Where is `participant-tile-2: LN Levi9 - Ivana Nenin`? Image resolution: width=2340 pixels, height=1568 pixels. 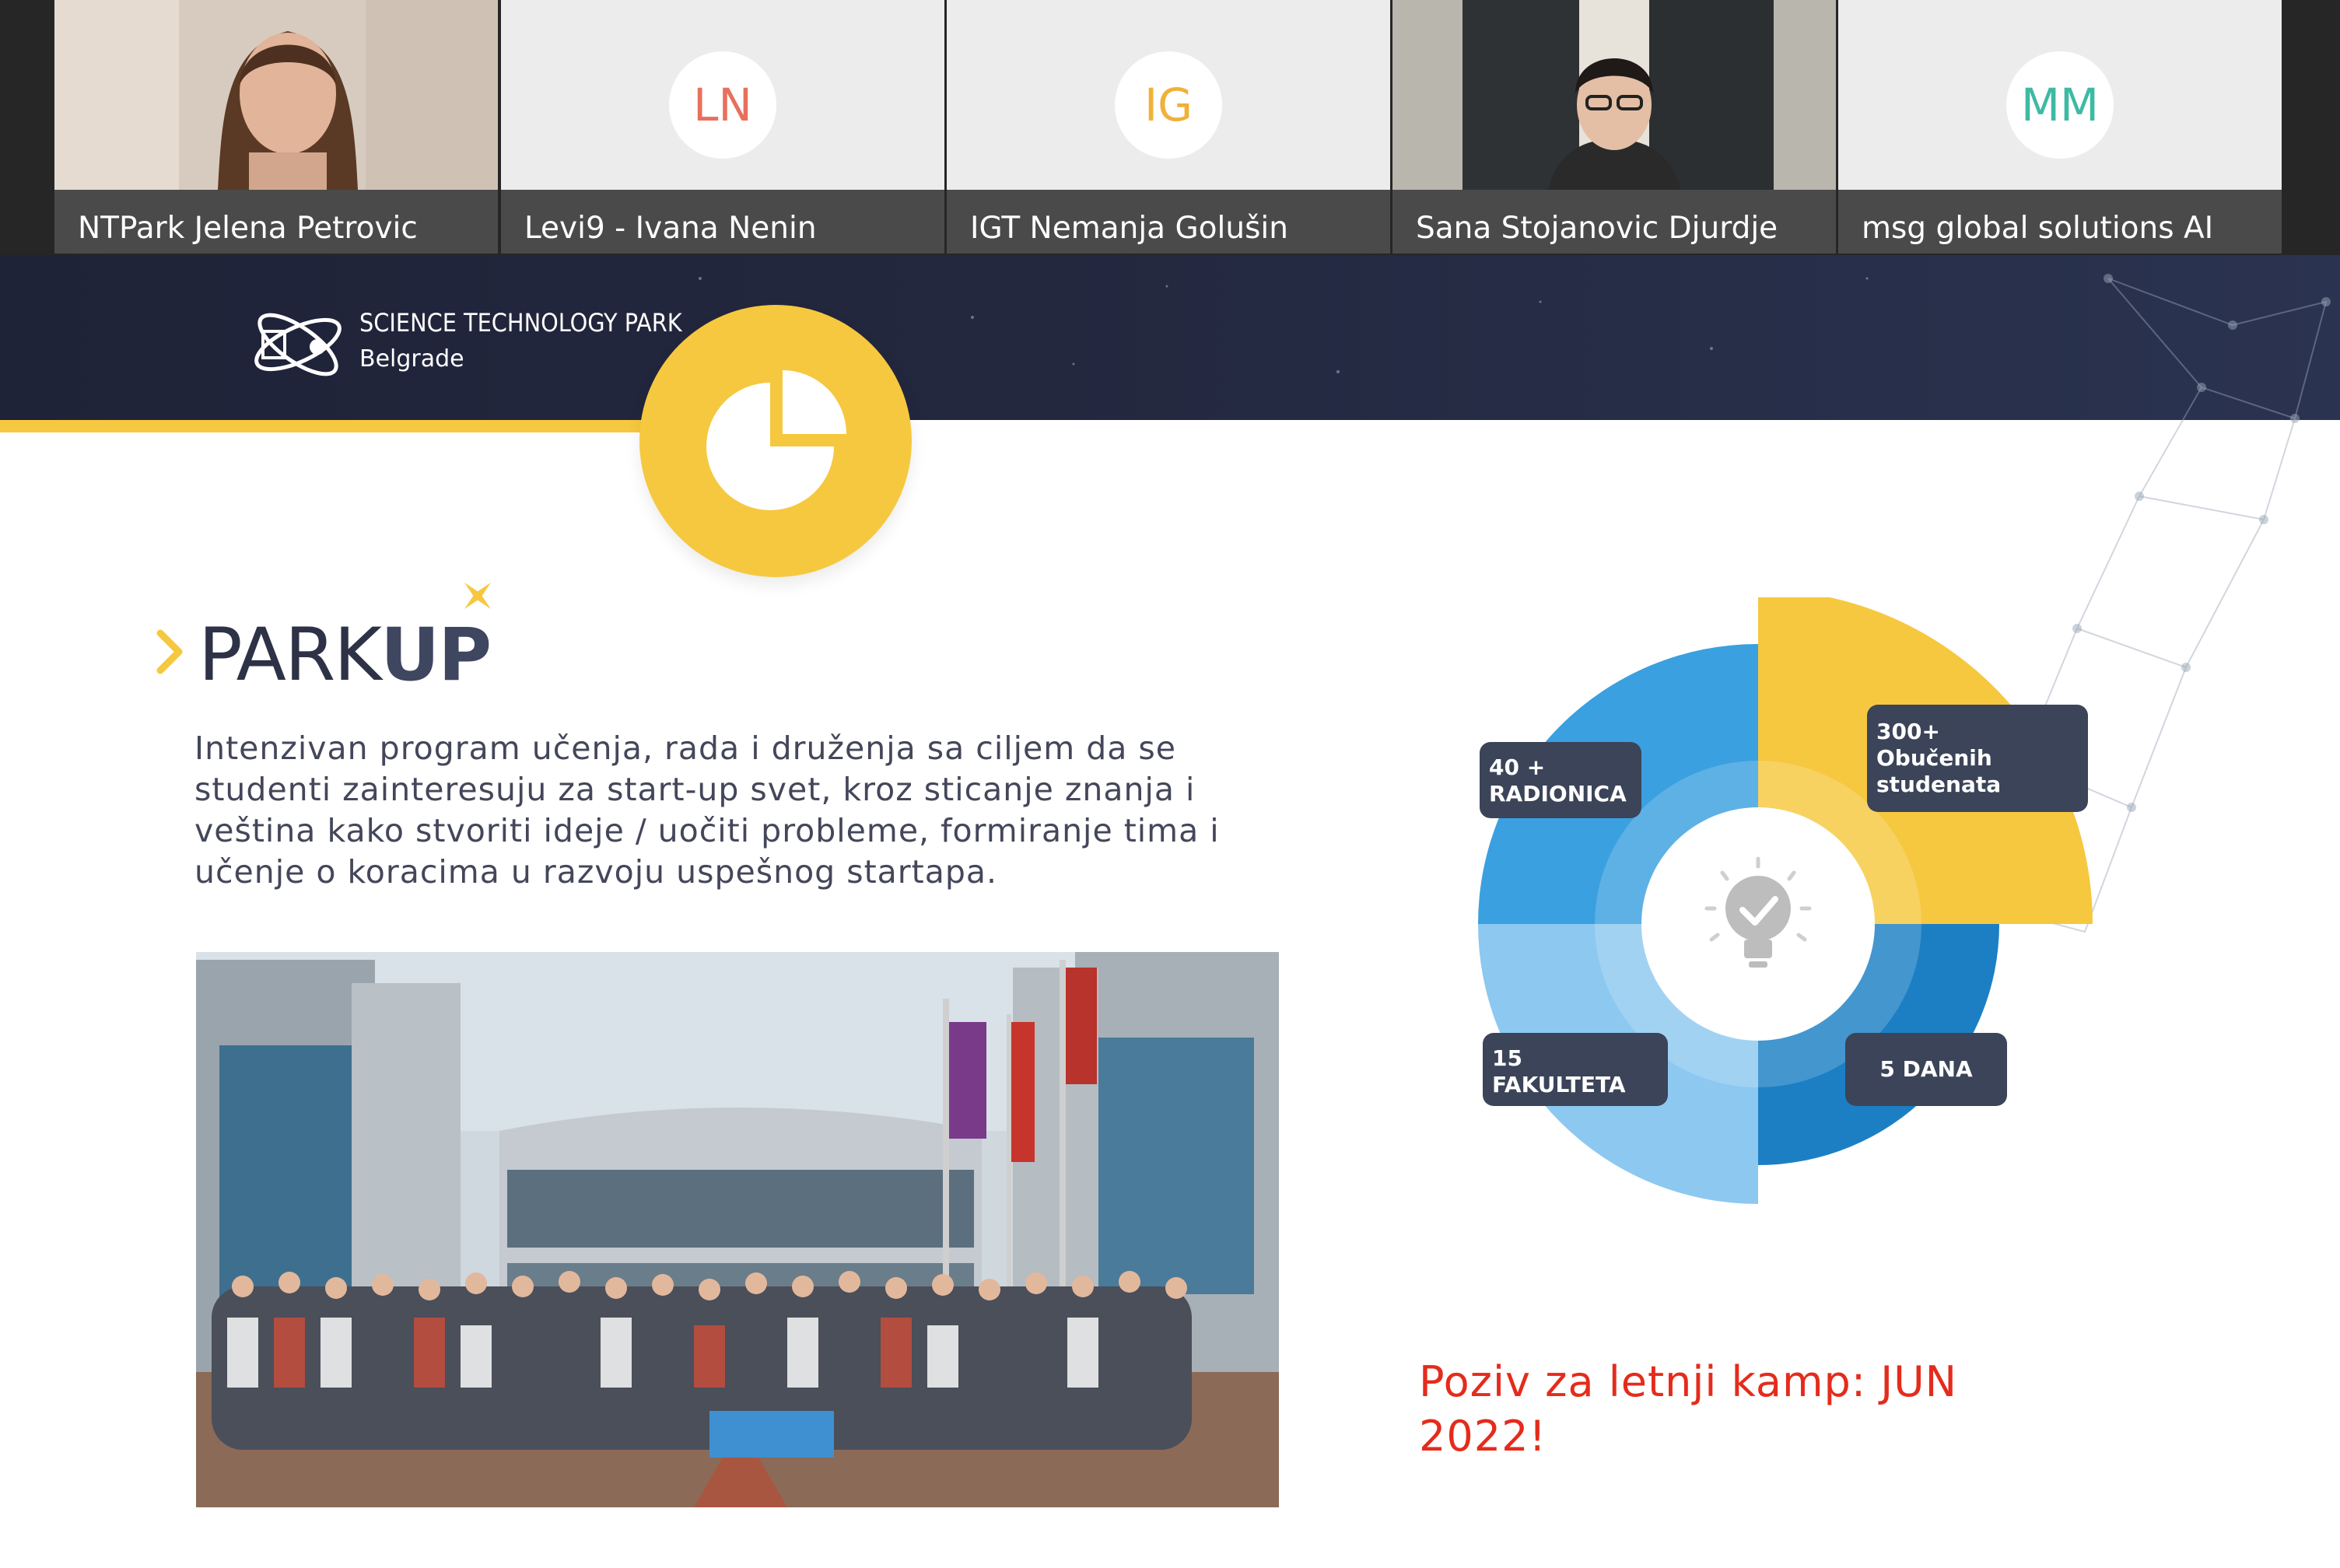 participant-tile-2: LN Levi9 - Ivana Nenin is located at coordinates (723, 127).